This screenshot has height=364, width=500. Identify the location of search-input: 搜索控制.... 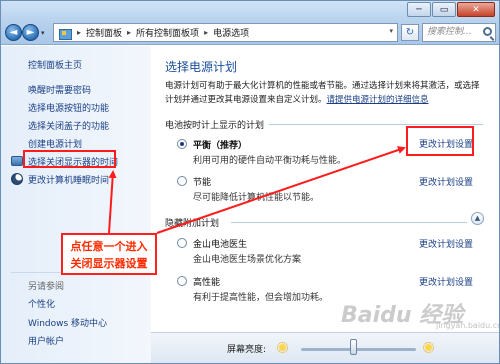
(459, 32).